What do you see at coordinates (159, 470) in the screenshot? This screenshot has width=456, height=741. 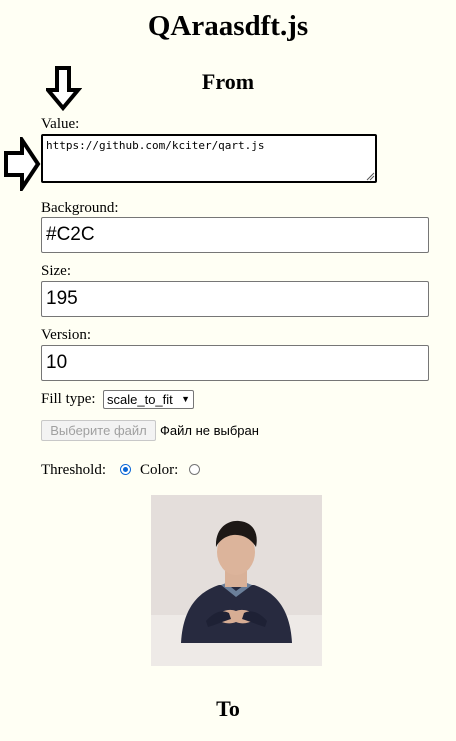 I see `color-label: Color:` at bounding box center [159, 470].